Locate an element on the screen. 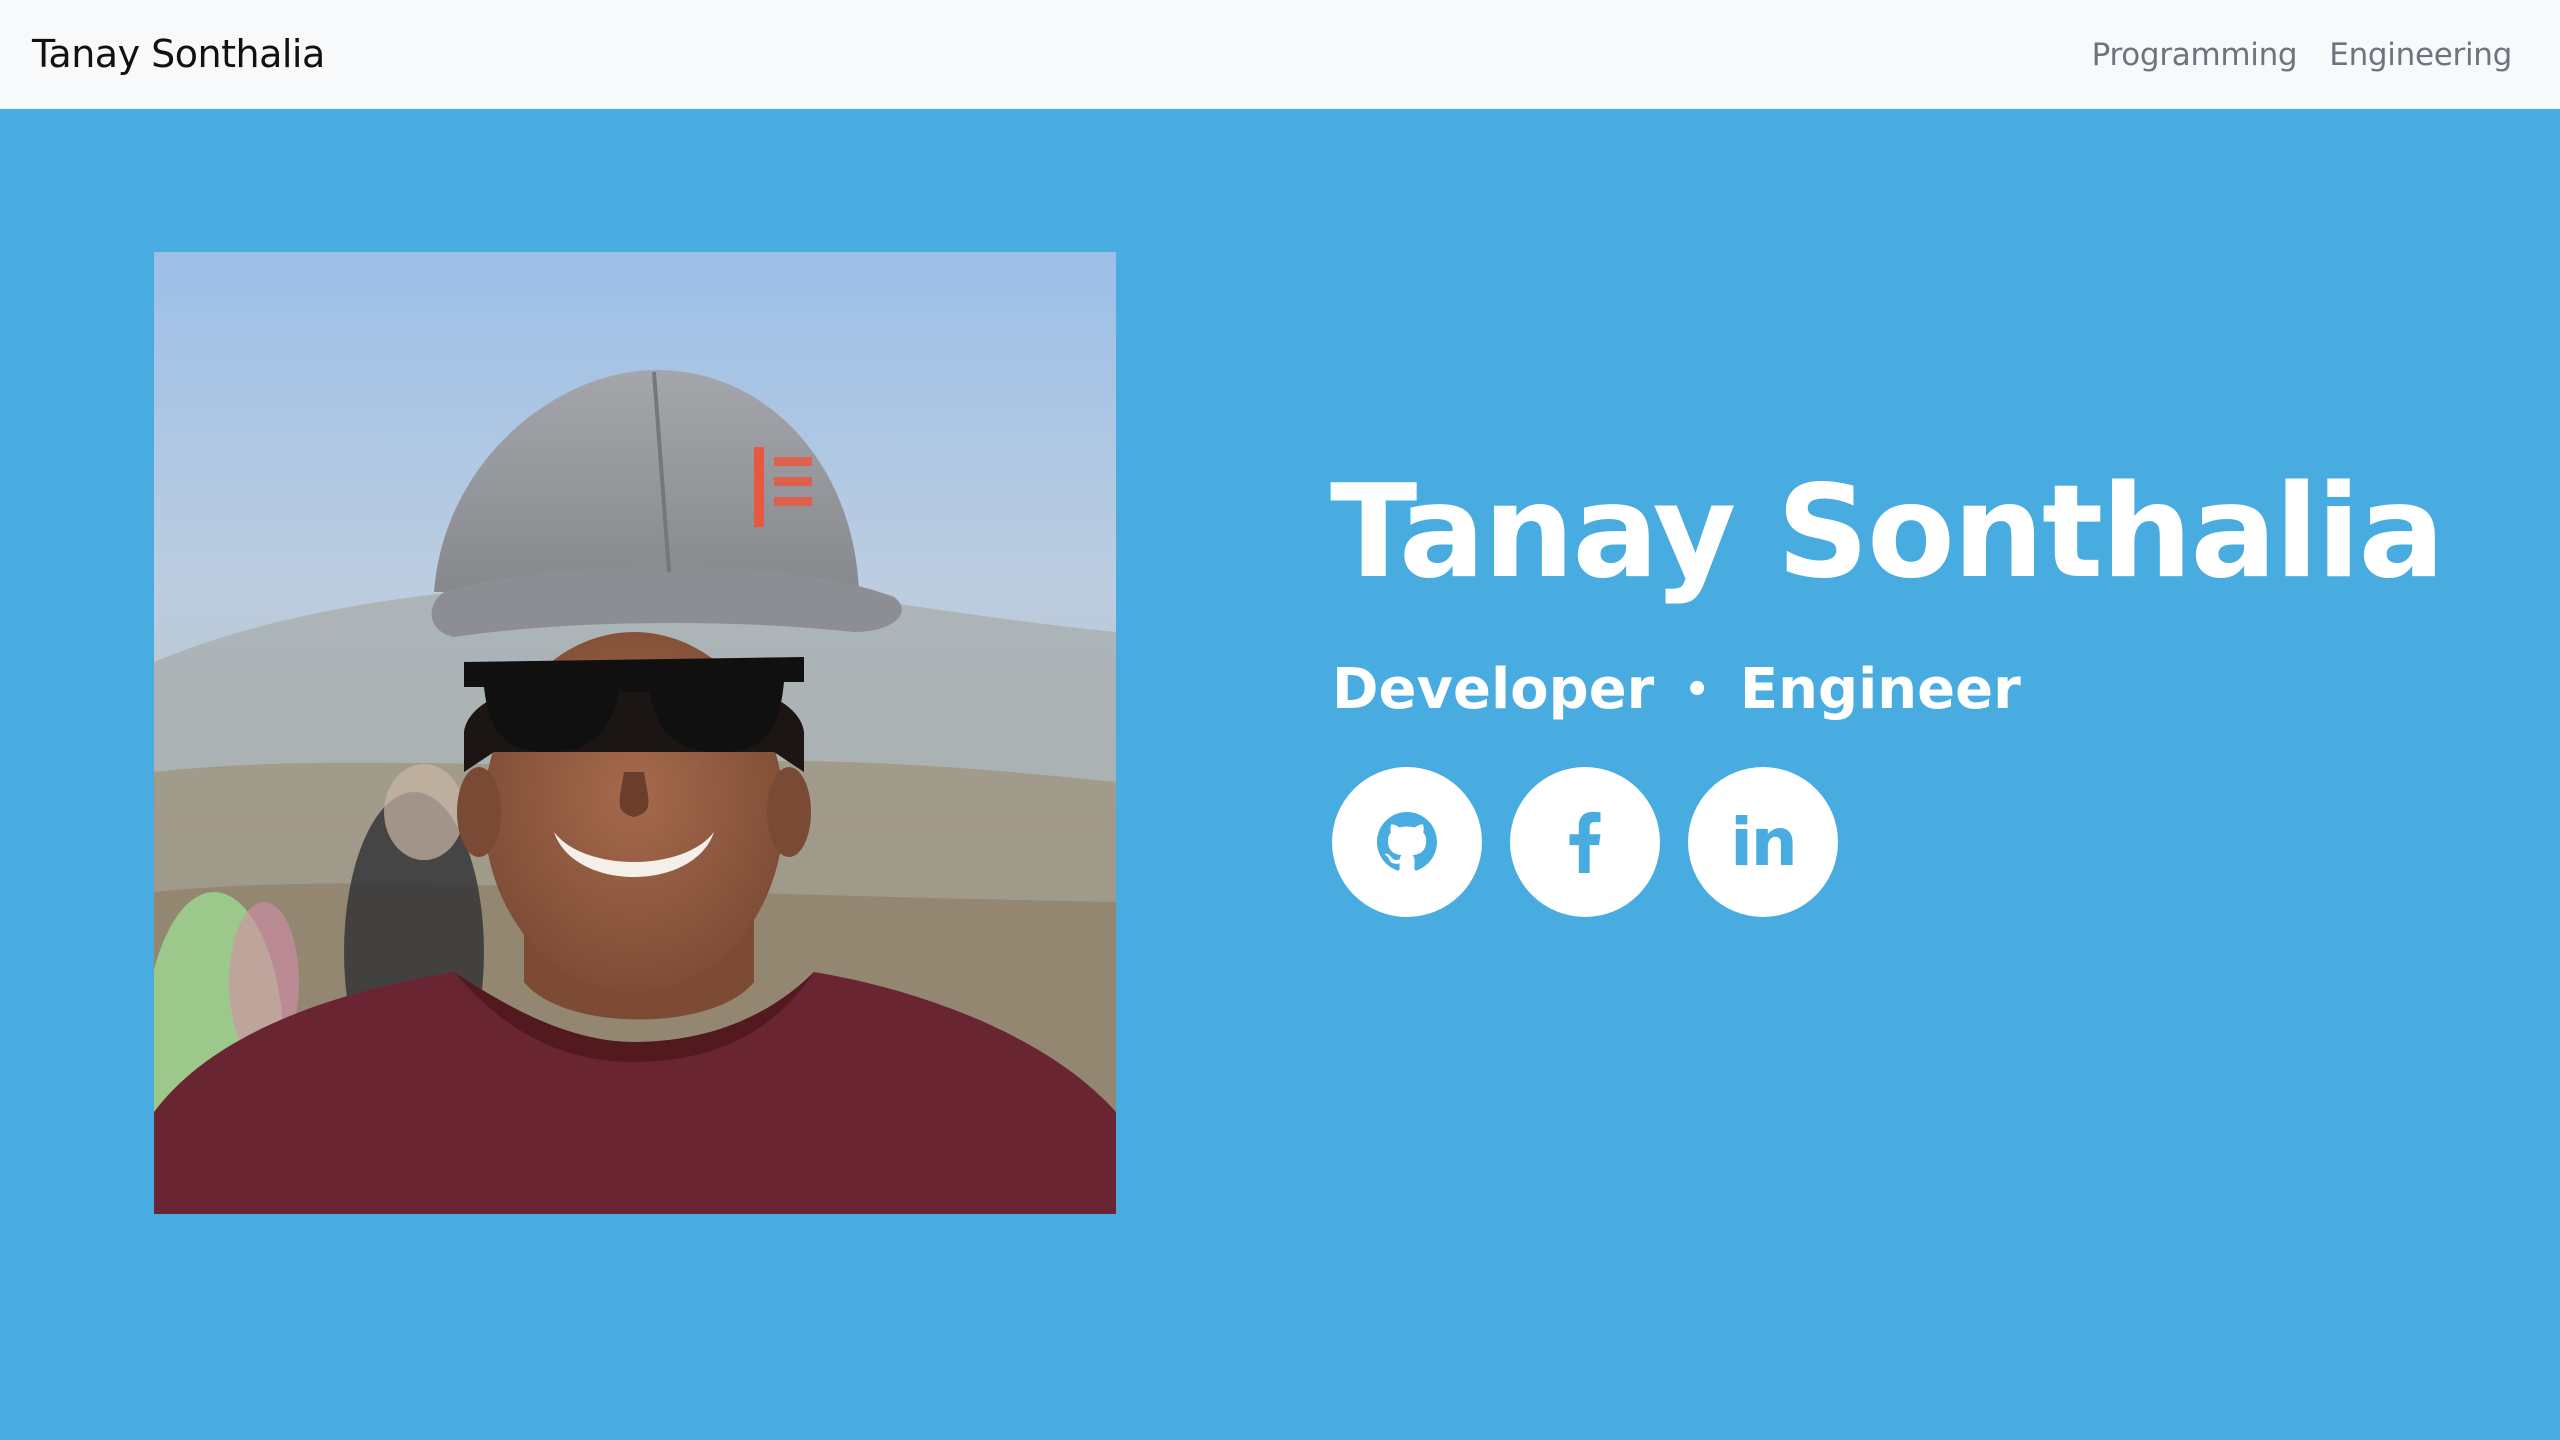 This screenshot has width=2560, height=1440. github-icon is located at coordinates (1407, 841).